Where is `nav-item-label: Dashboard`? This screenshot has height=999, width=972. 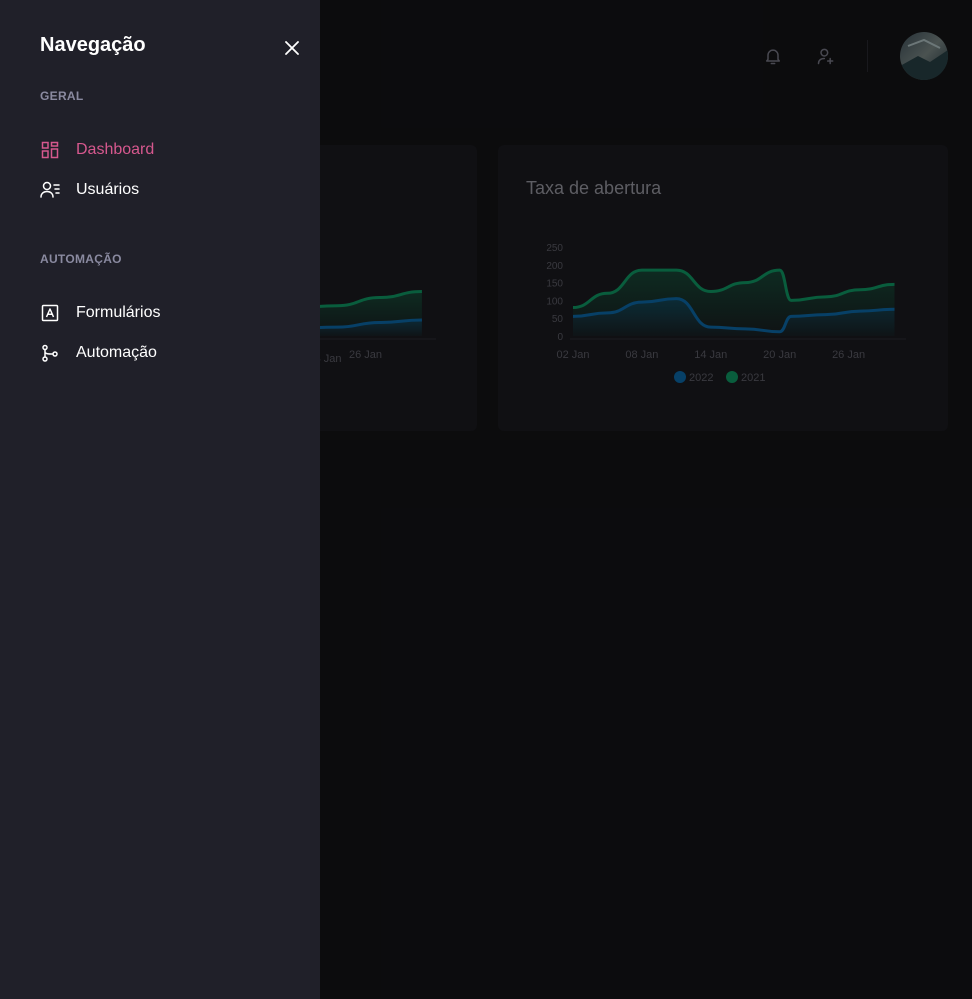
nav-item-label: Dashboard is located at coordinates (115, 149).